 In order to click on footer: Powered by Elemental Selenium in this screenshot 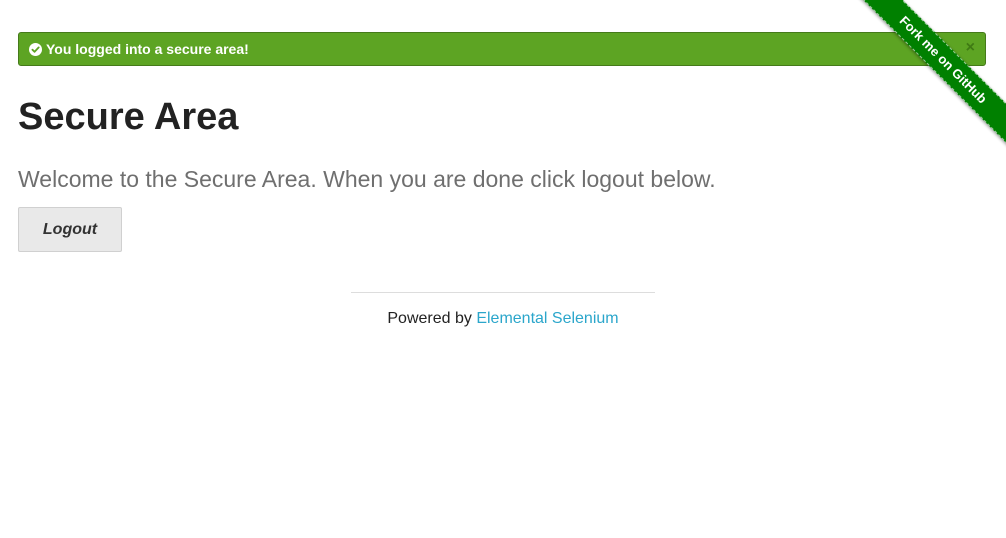, I will do `click(503, 319)`.